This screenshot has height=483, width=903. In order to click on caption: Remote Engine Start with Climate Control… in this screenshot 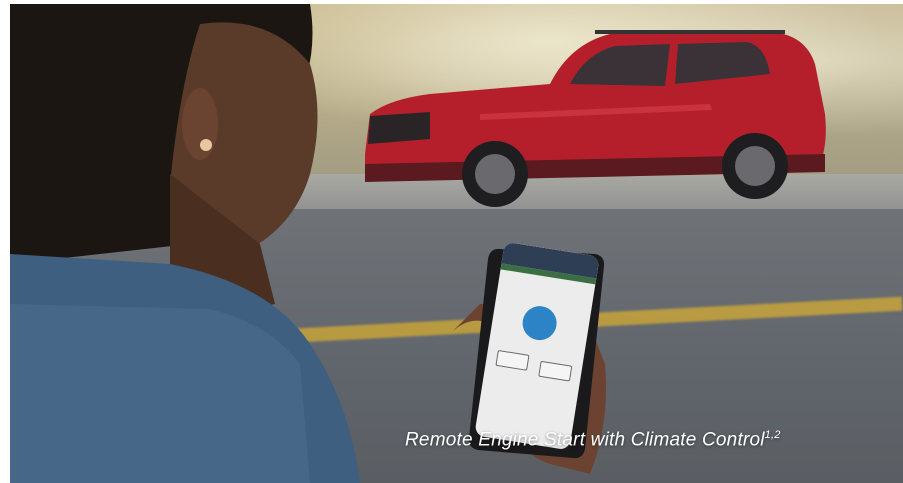, I will do `click(593, 440)`.